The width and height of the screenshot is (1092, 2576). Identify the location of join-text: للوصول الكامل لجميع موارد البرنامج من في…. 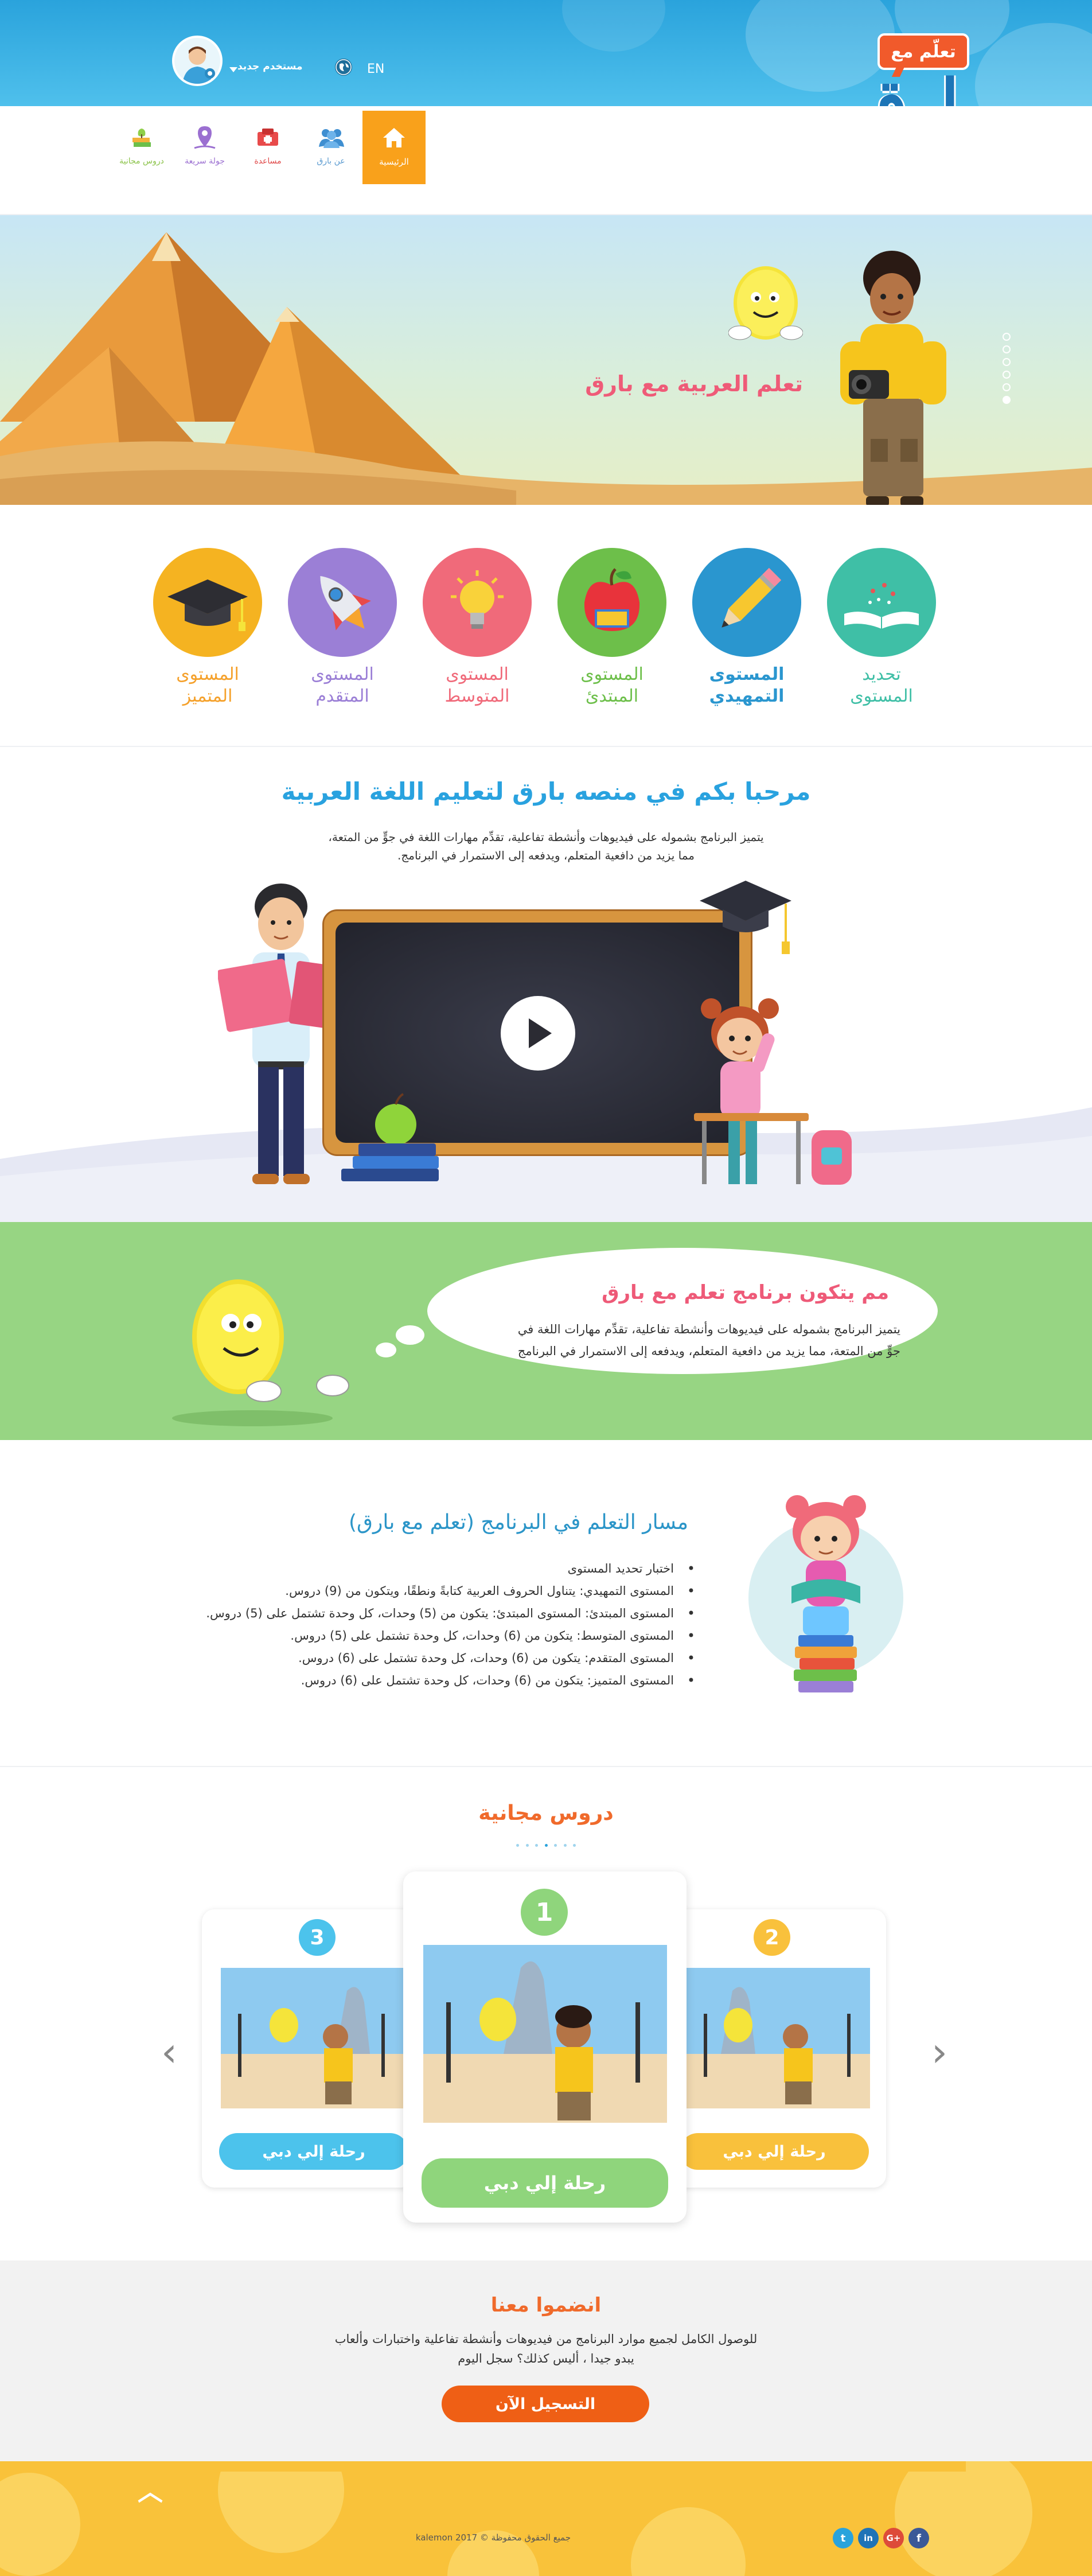
(546, 2348).